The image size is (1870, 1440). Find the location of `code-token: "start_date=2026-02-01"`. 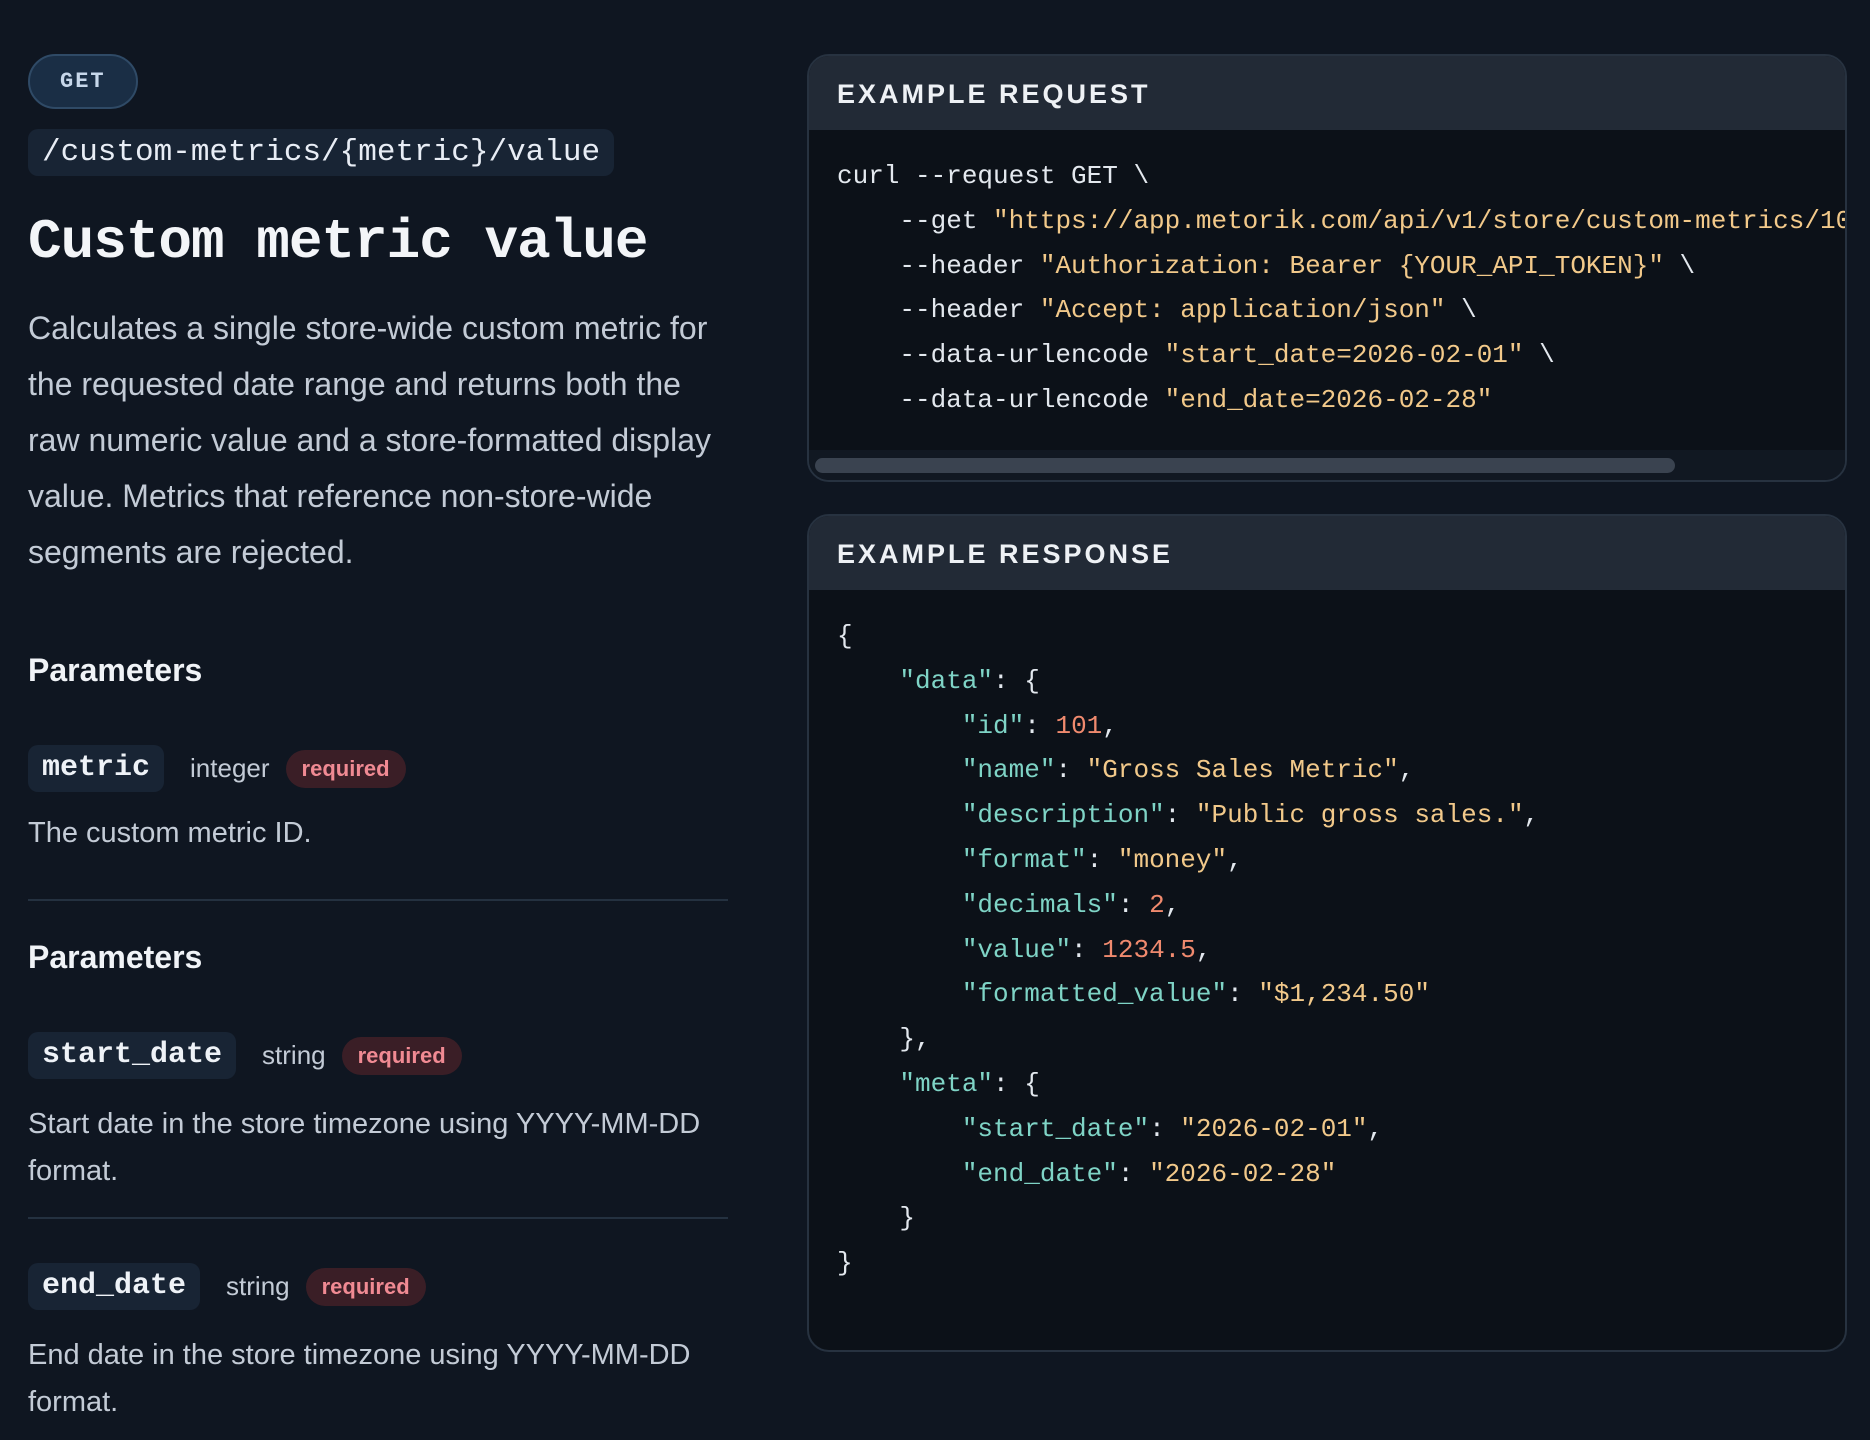

code-token: "start_date=2026-02-01" is located at coordinates (1344, 355).